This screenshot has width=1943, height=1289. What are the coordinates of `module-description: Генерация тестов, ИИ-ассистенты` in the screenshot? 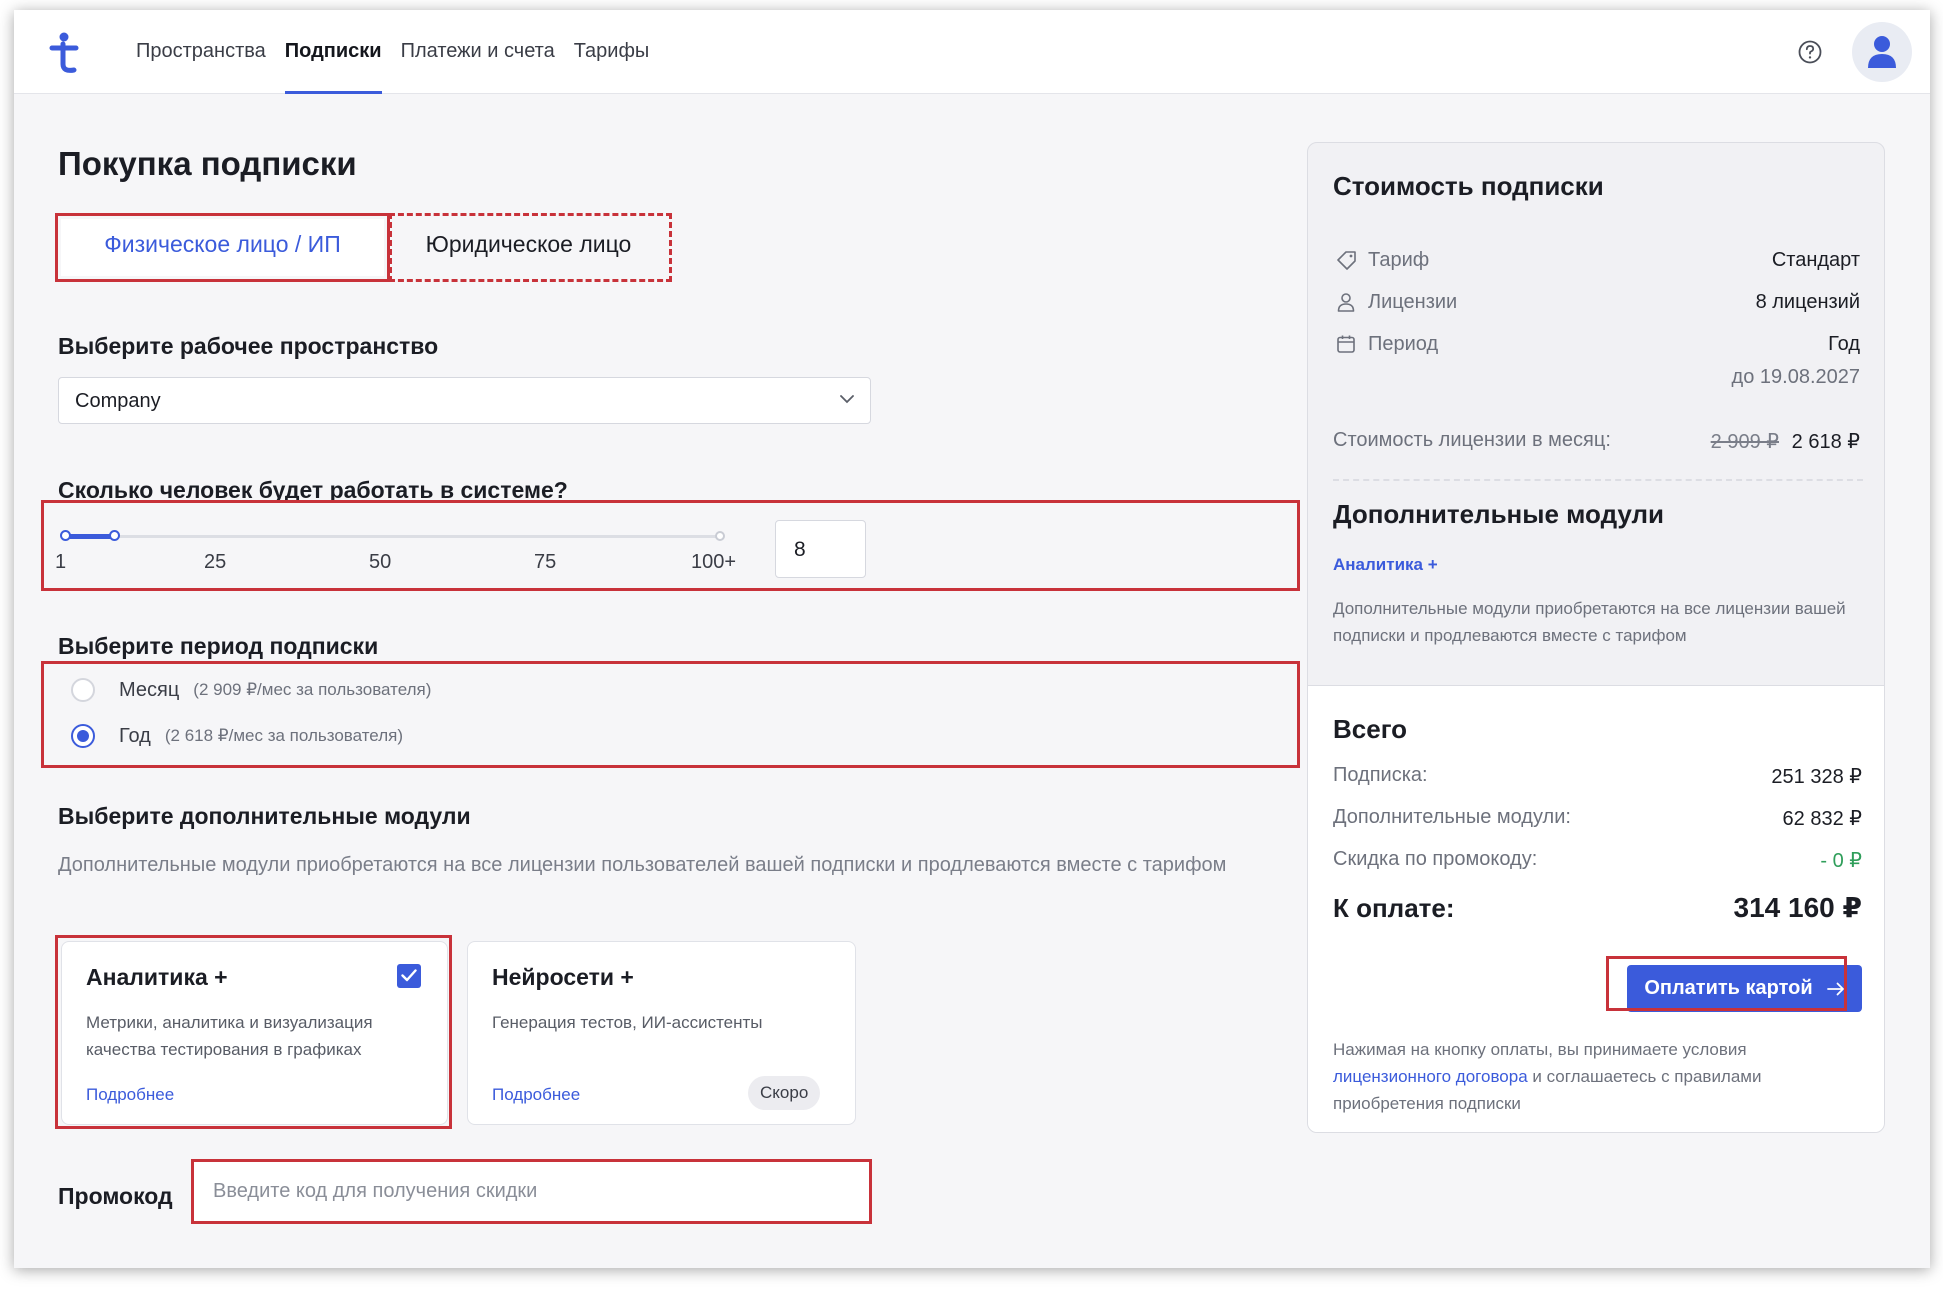 It's located at (627, 1022).